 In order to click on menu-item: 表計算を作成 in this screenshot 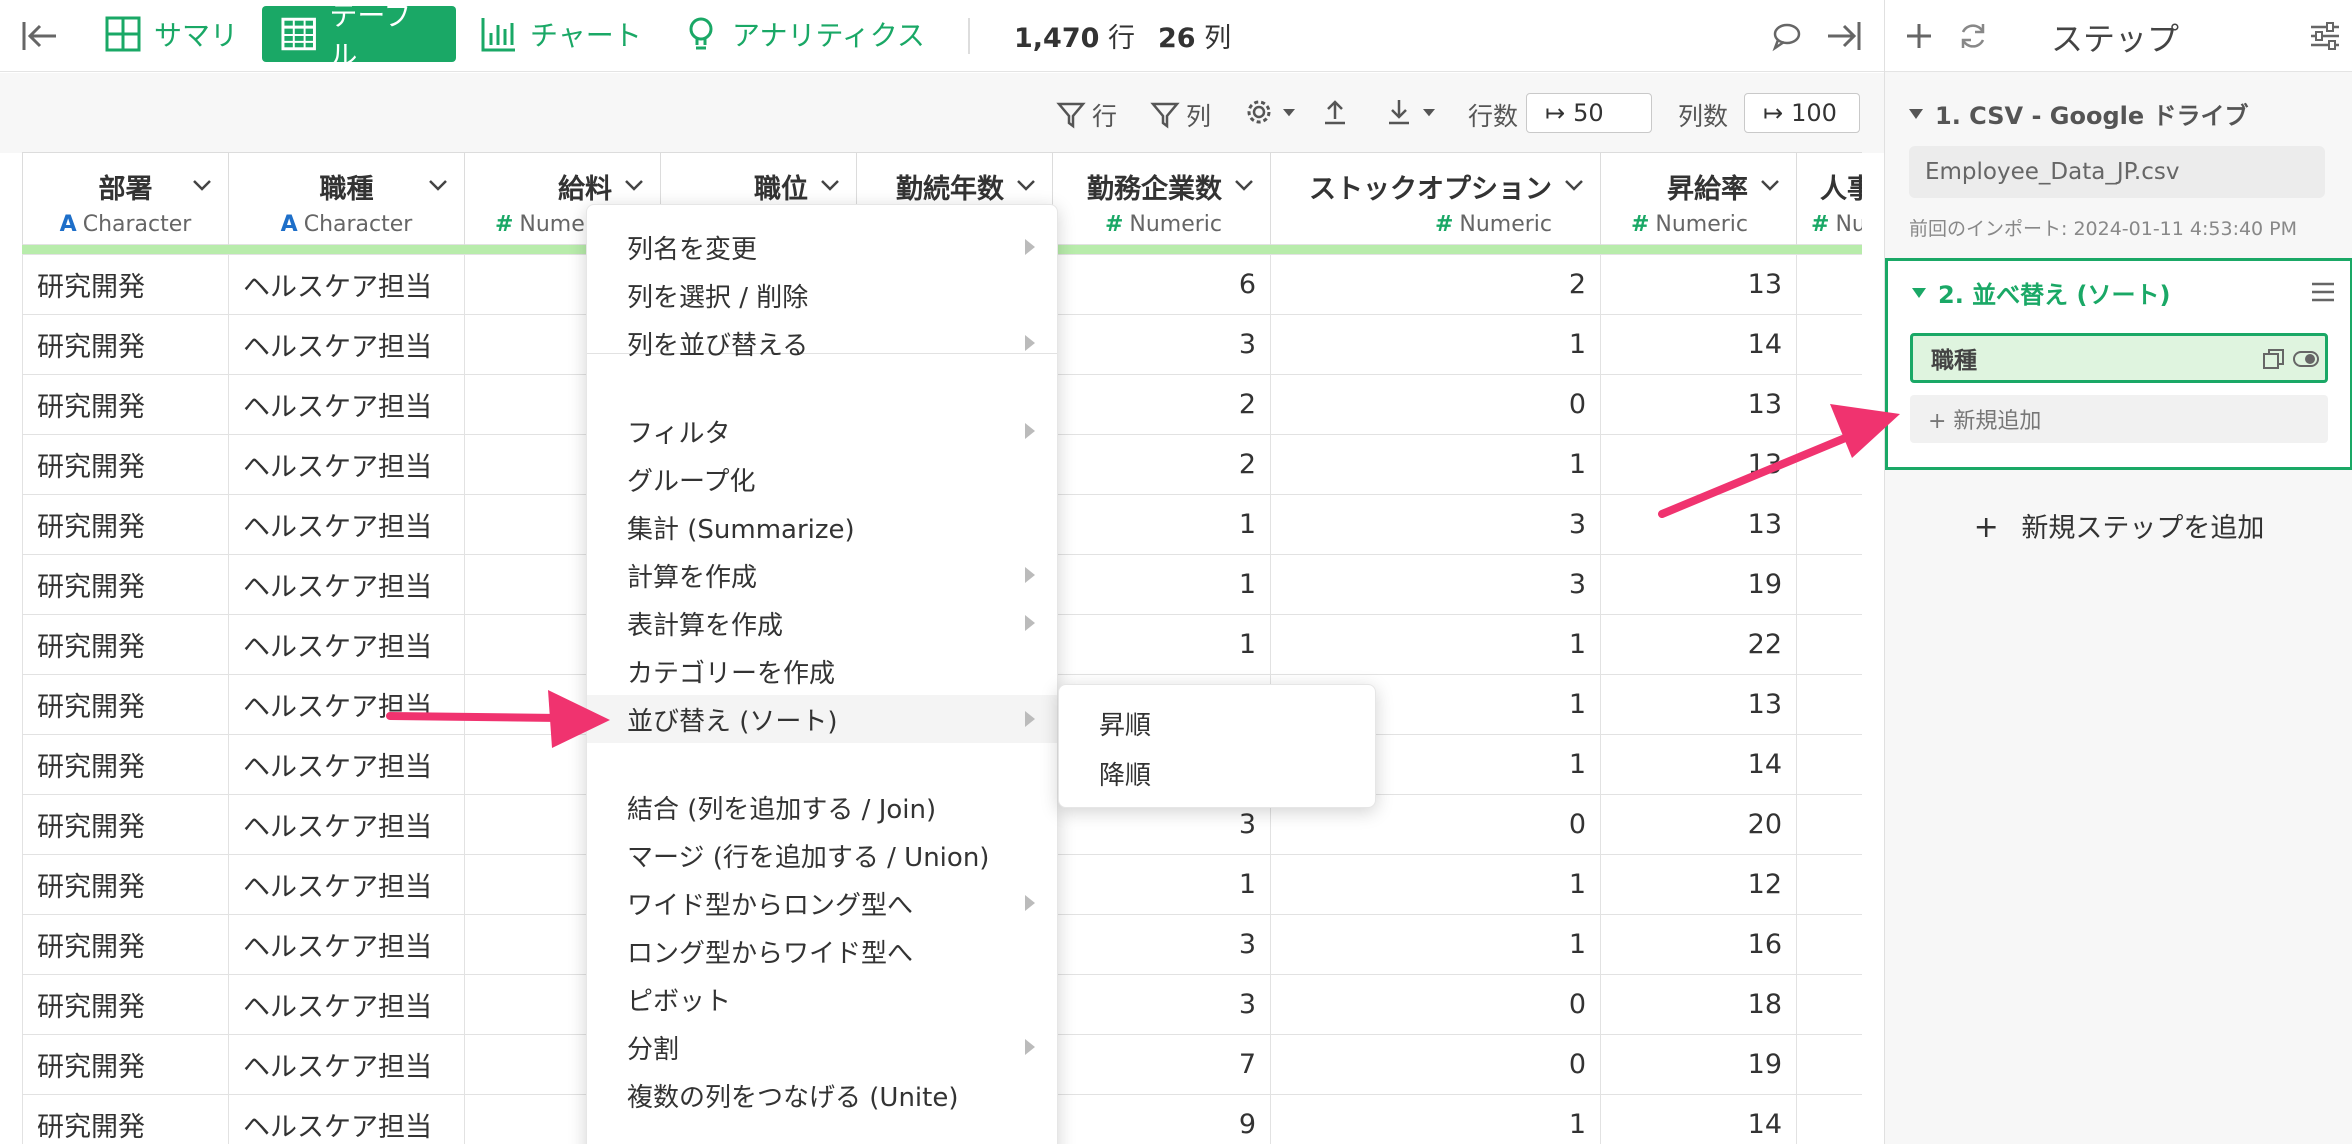, I will do `click(822, 623)`.